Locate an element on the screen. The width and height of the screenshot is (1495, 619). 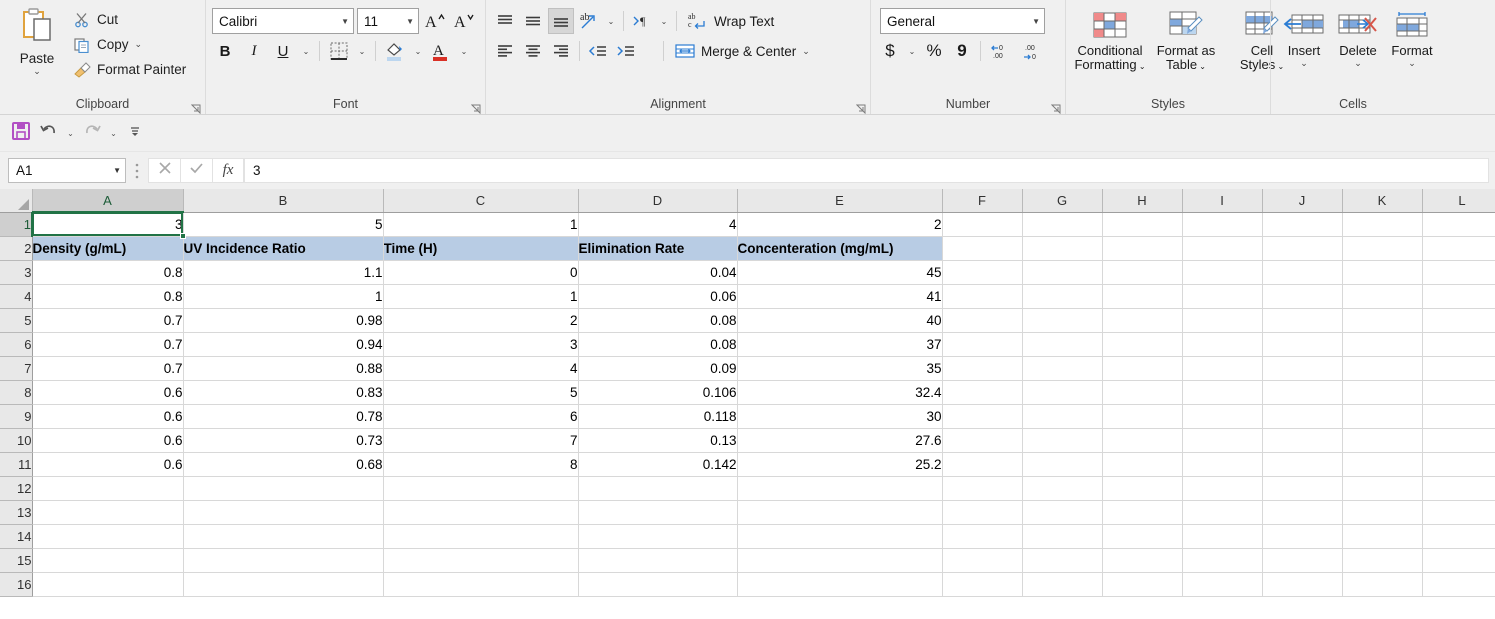
decrease-font-size-button: A is located at coordinates (464, 21).